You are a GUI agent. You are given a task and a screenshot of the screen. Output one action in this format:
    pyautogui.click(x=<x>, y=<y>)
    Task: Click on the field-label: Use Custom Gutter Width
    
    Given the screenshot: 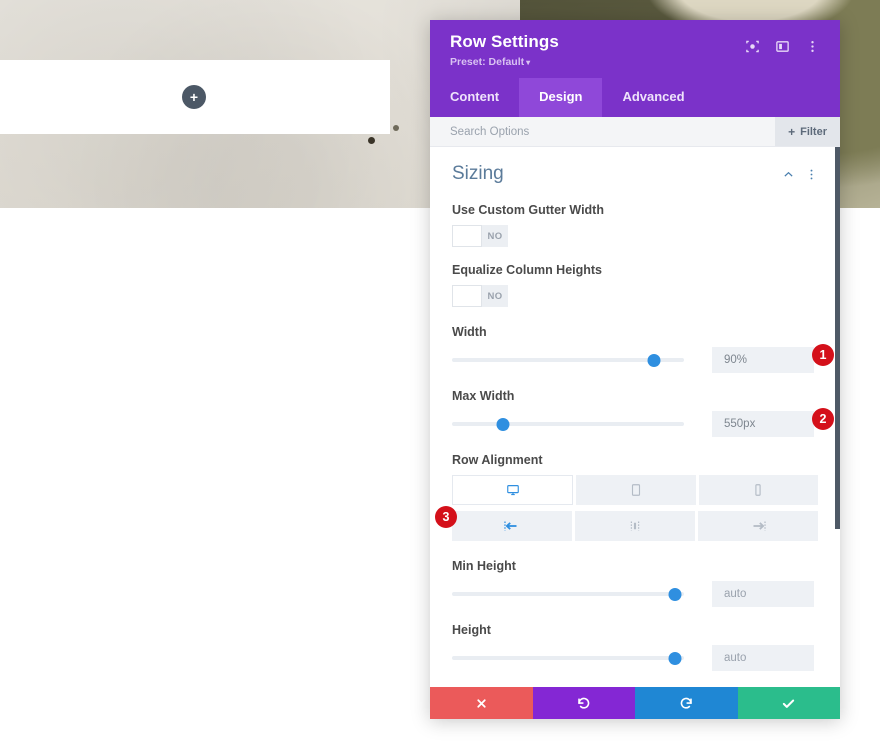 What is the action you would take?
    pyautogui.click(x=528, y=210)
    